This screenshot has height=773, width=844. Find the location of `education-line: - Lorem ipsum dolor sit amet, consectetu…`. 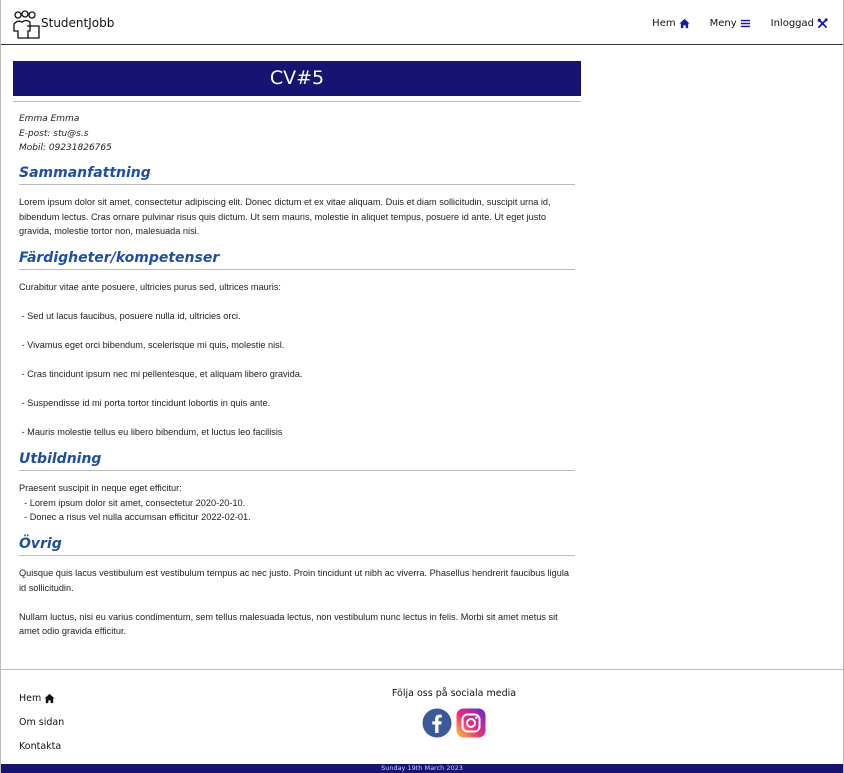

education-line: - Lorem ipsum dolor sit amet, consectetu… is located at coordinates (132, 502).